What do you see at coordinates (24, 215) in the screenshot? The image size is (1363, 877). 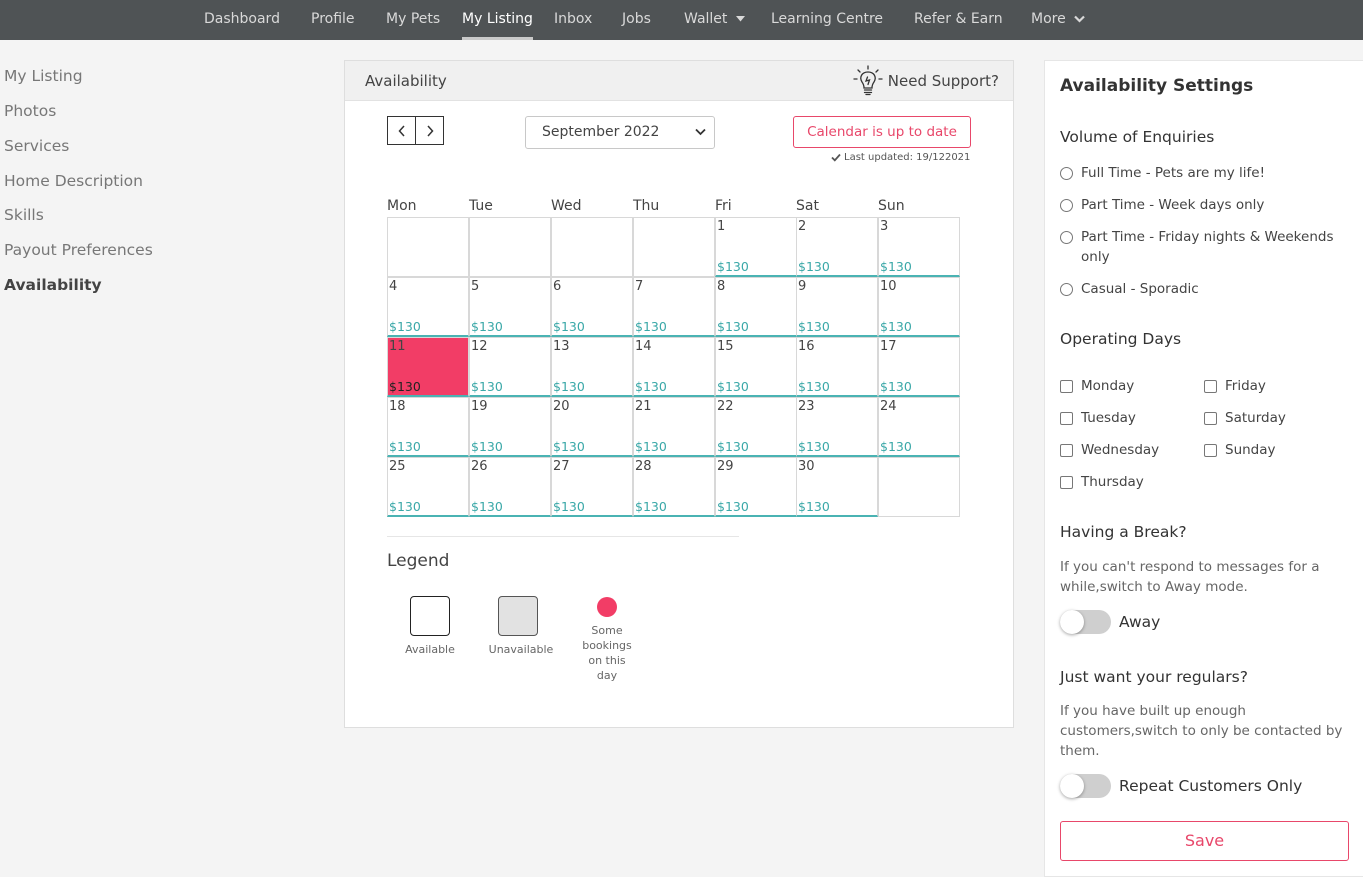 I see `side-item-skills: Skills` at bounding box center [24, 215].